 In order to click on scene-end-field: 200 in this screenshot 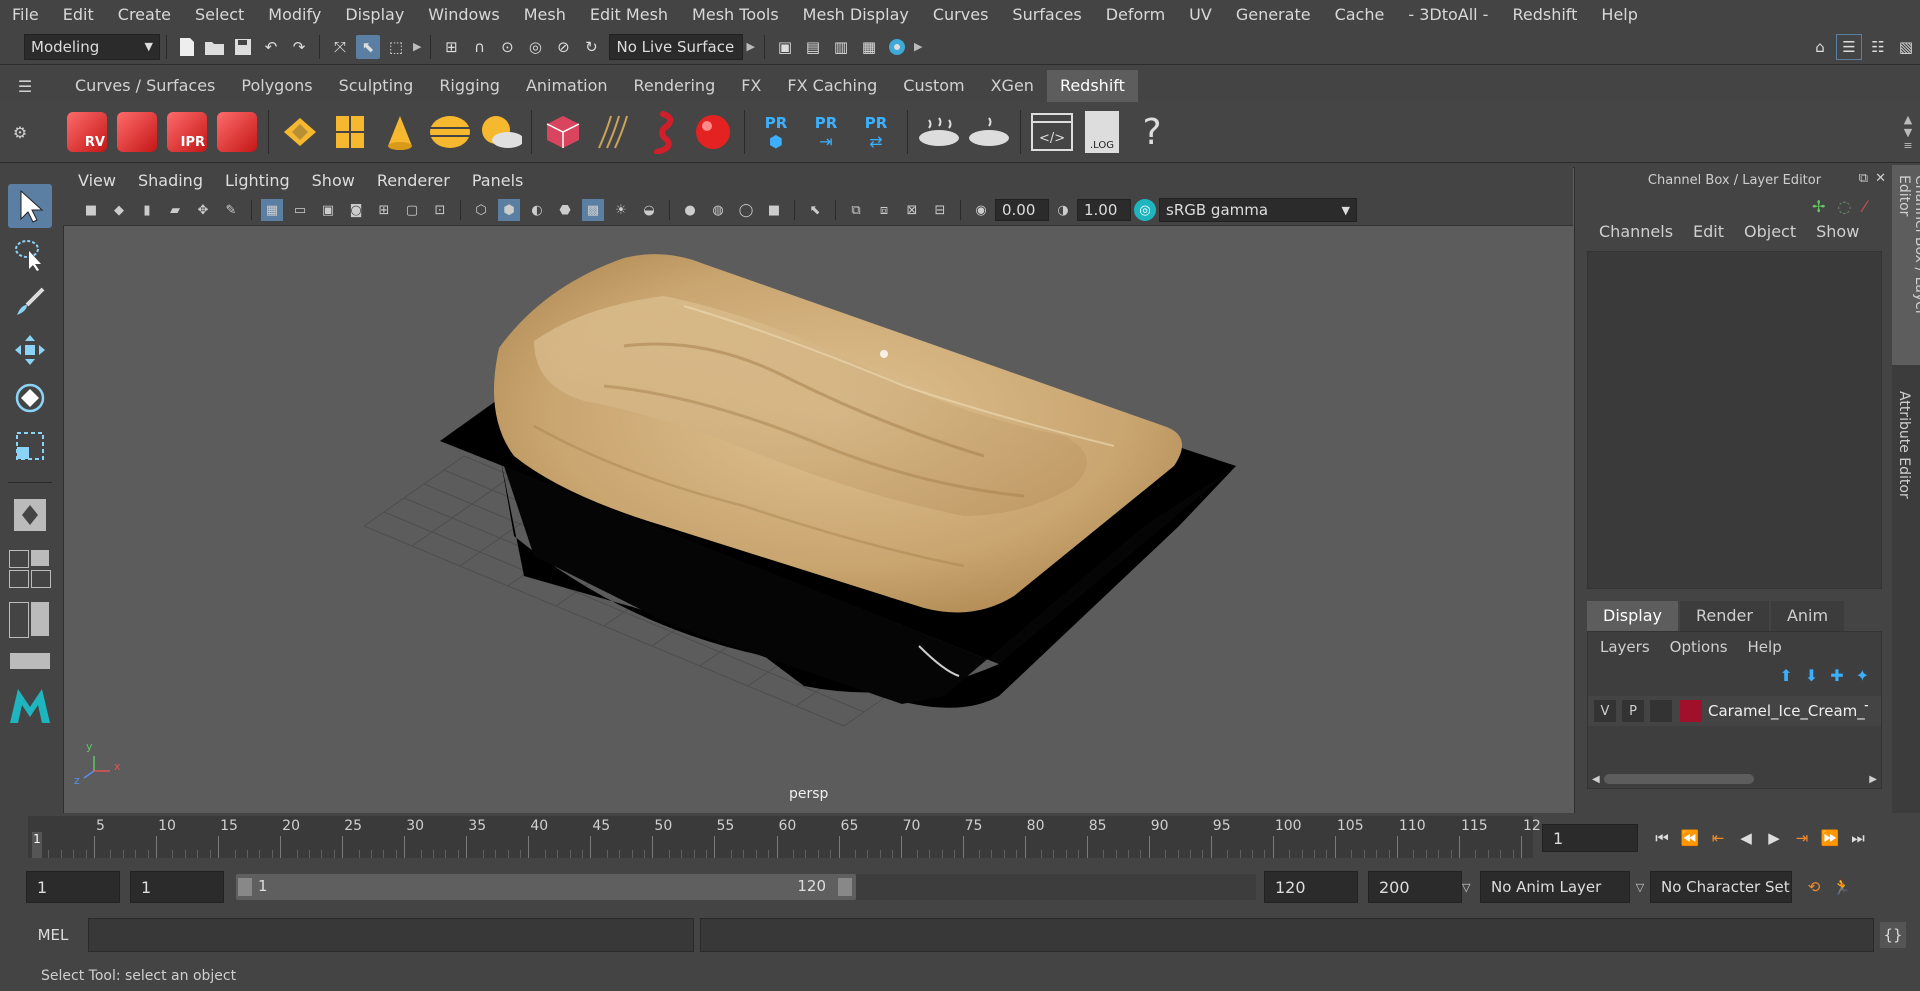, I will do `click(1415, 887)`.